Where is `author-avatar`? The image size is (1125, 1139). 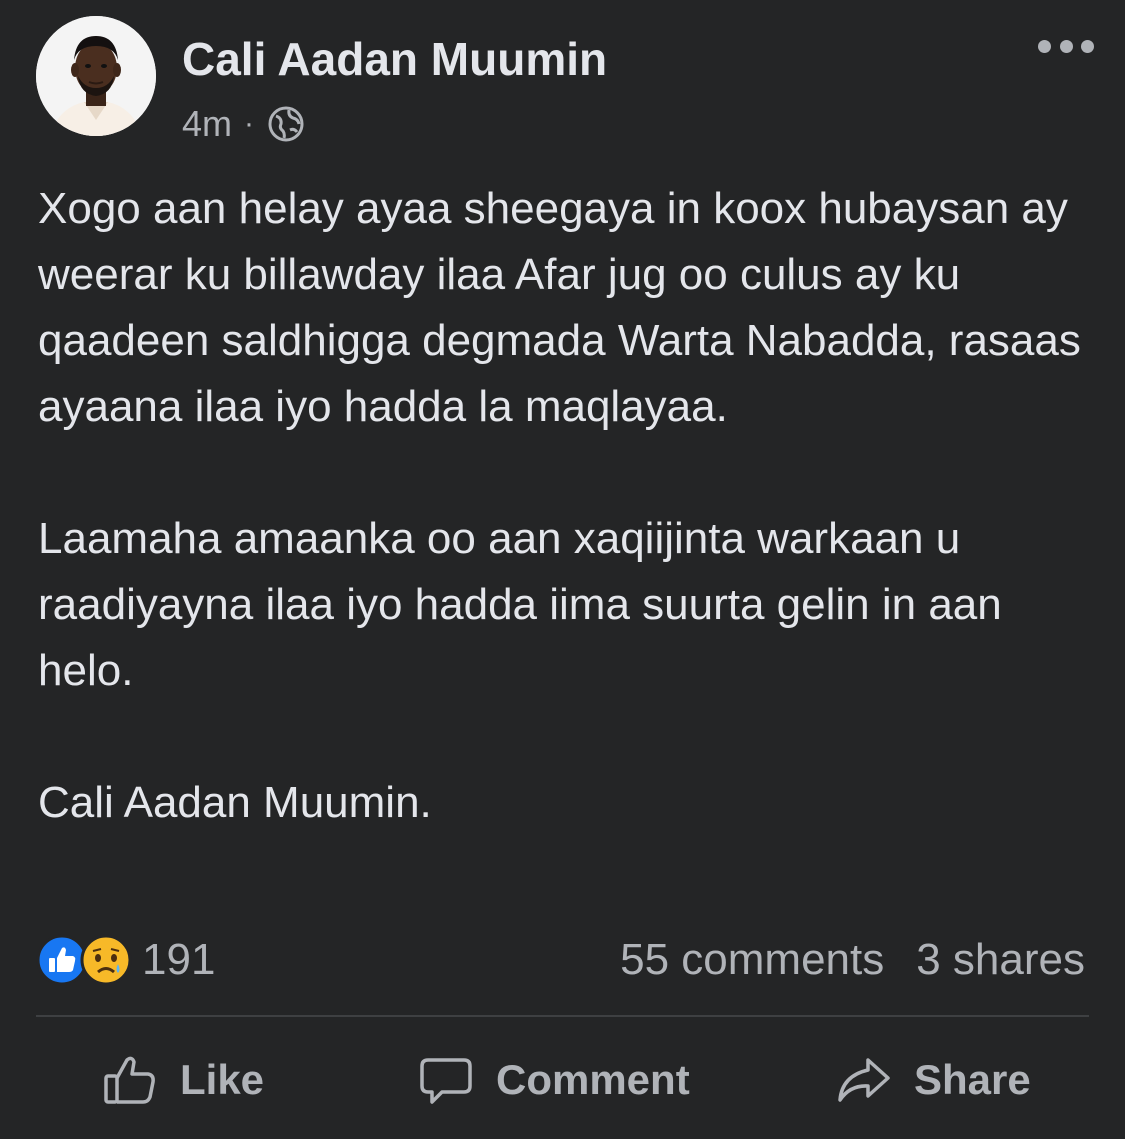 author-avatar is located at coordinates (96, 76).